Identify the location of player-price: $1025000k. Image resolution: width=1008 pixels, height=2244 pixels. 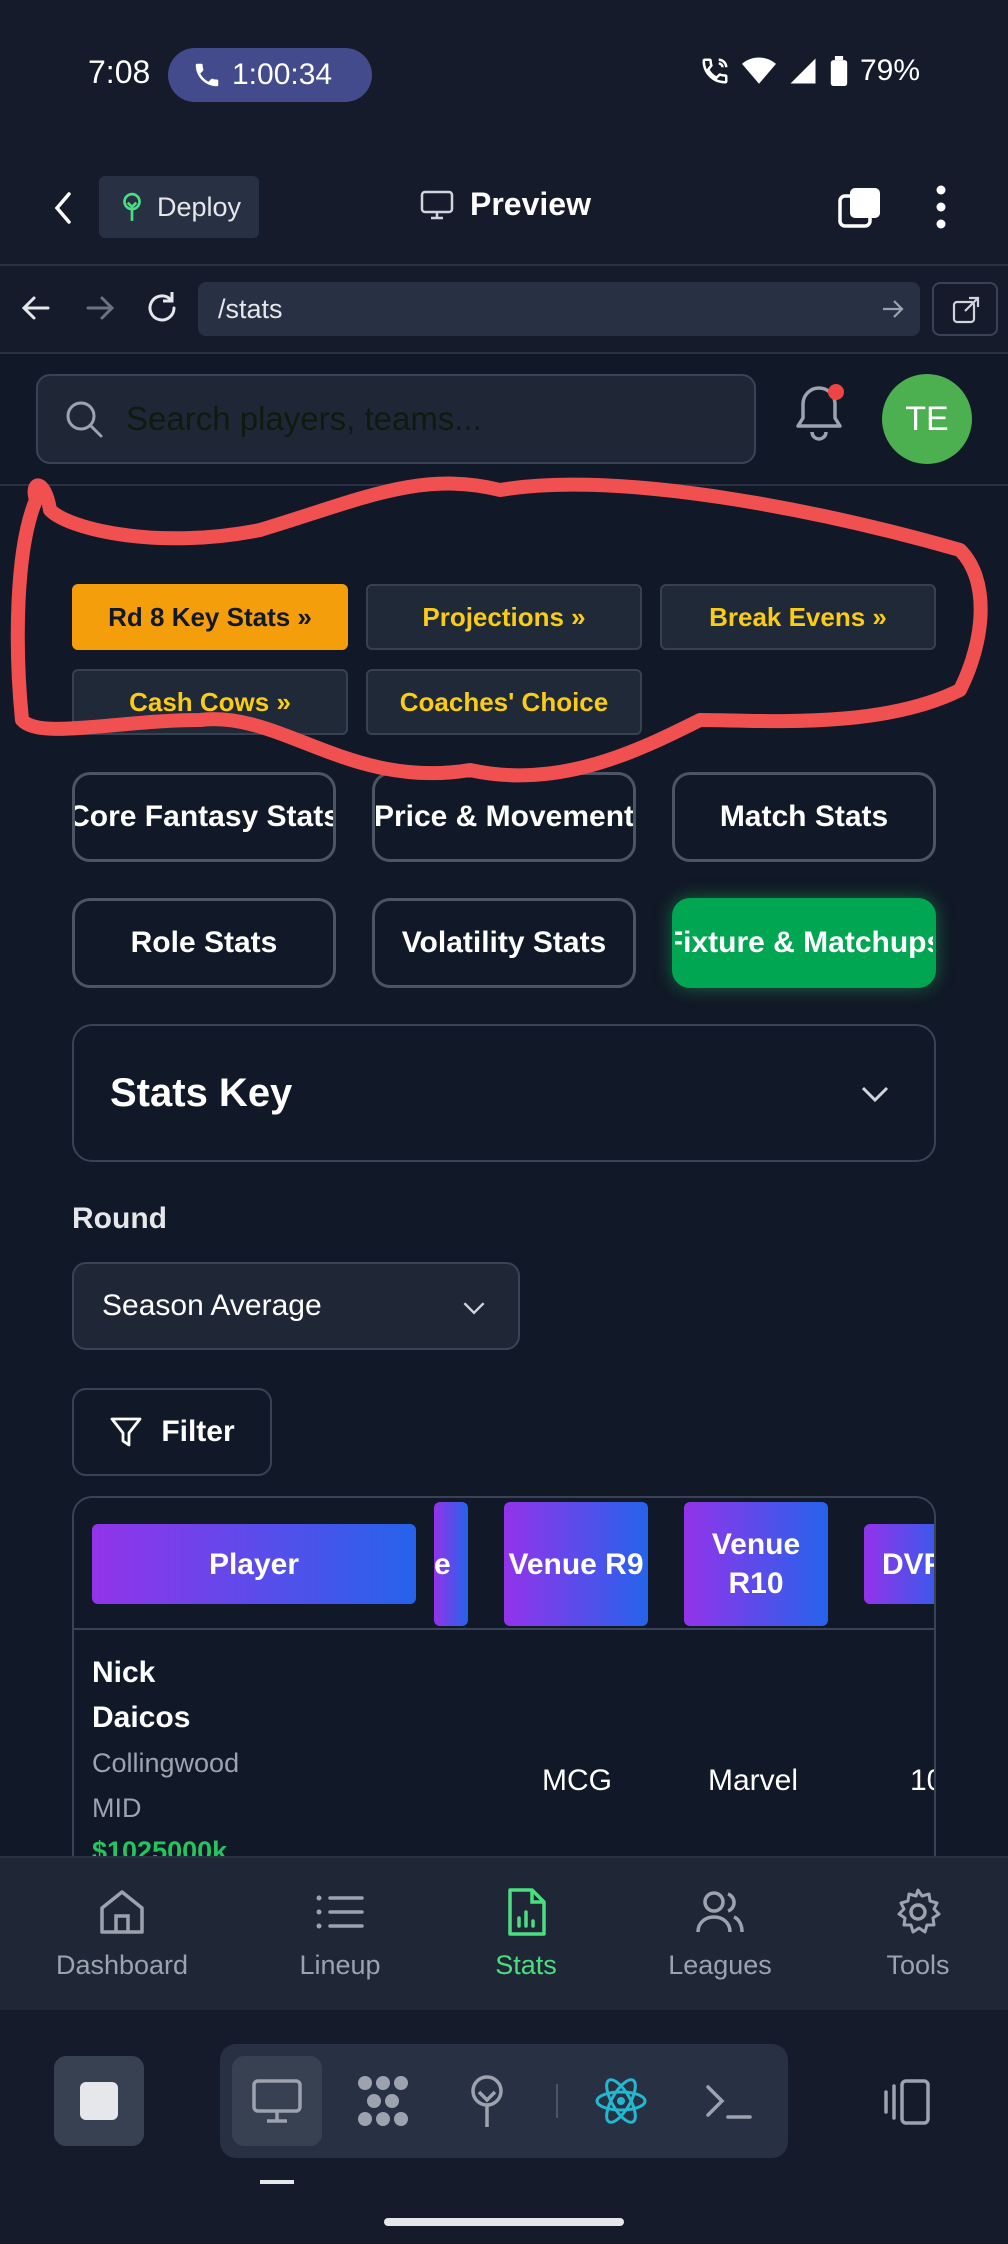
(160, 1846).